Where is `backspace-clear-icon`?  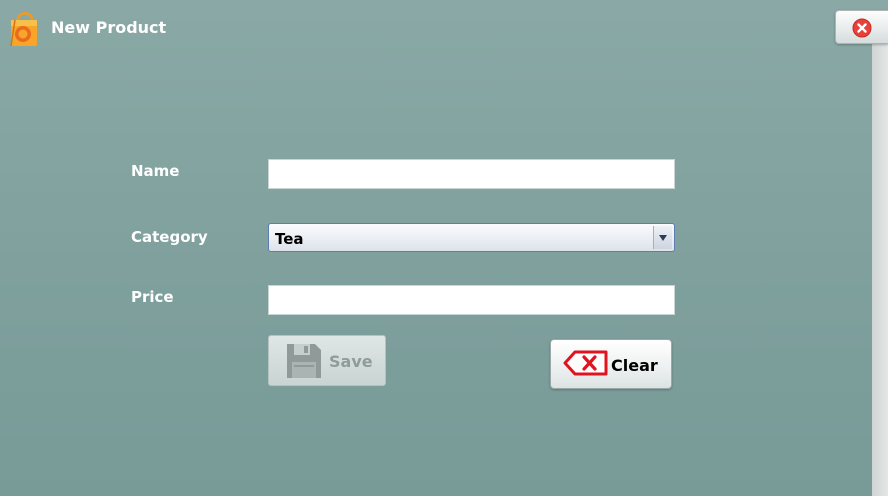 backspace-clear-icon is located at coordinates (586, 363).